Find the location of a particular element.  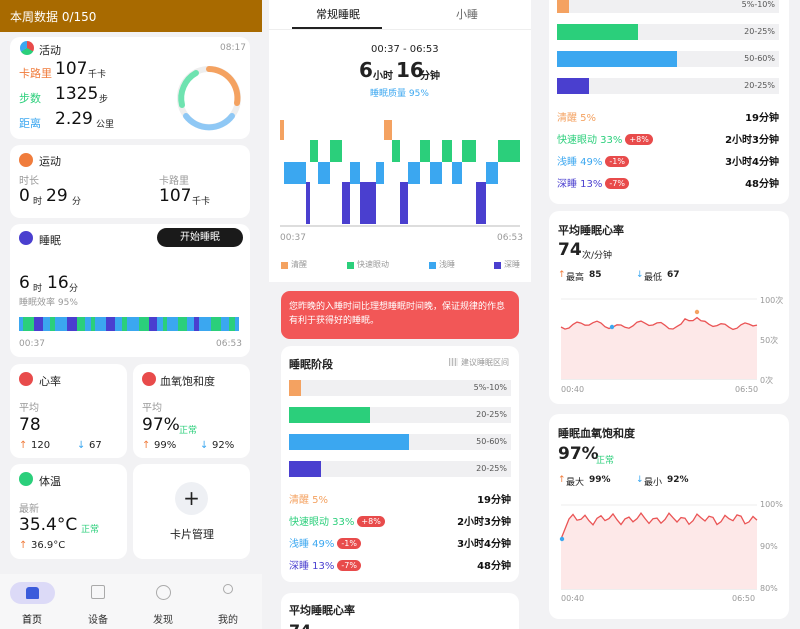

thermometer-icon is located at coordinates (26, 479).